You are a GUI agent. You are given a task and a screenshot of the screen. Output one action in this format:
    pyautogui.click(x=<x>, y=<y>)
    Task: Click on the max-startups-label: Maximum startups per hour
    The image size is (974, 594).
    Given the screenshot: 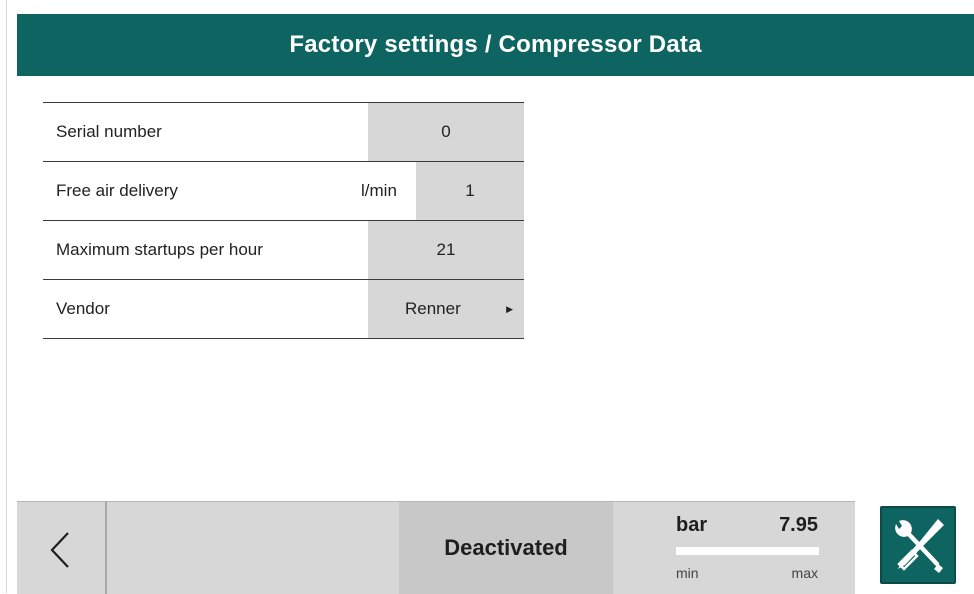 What is the action you would take?
    pyautogui.click(x=159, y=249)
    